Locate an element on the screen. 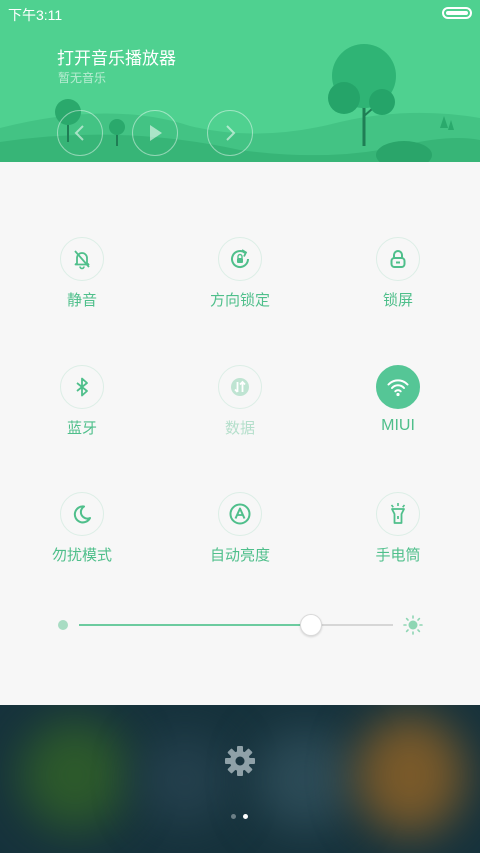  toggle-bluetooth-circle is located at coordinates (82, 387).